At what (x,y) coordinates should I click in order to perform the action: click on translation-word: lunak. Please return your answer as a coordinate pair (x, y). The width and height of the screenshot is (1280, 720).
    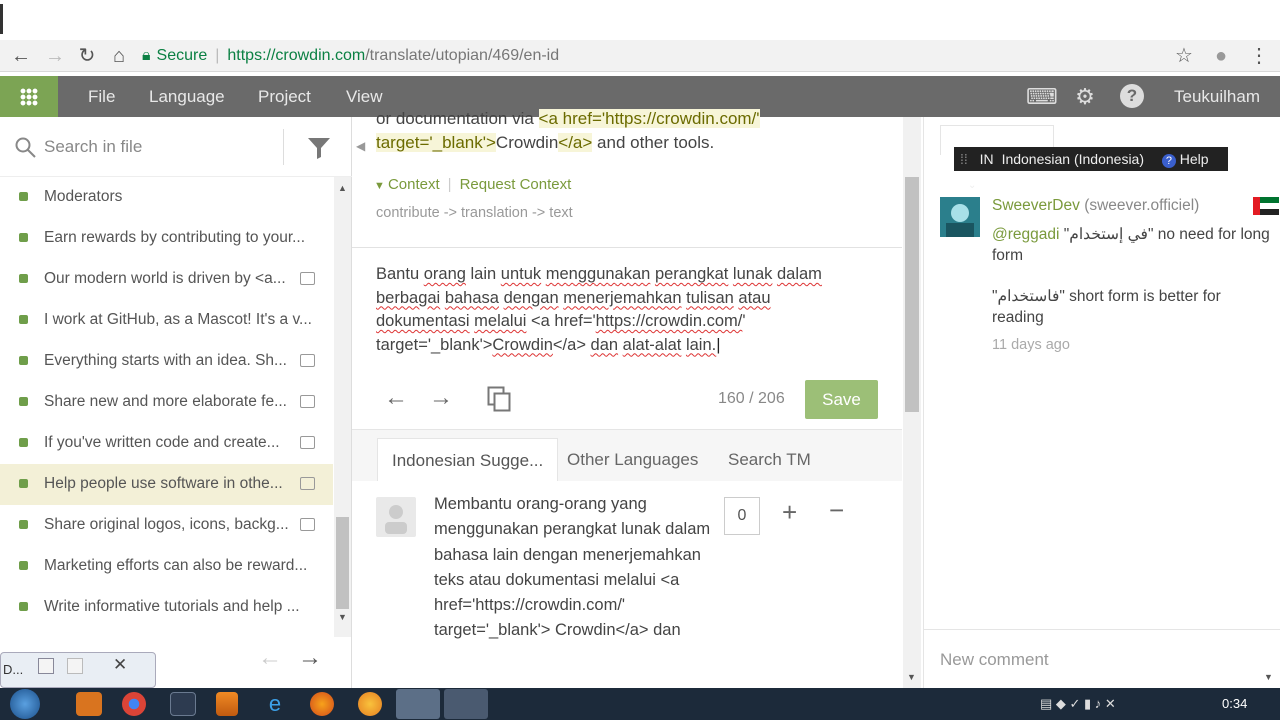
    Looking at the image, I should click on (752, 274).